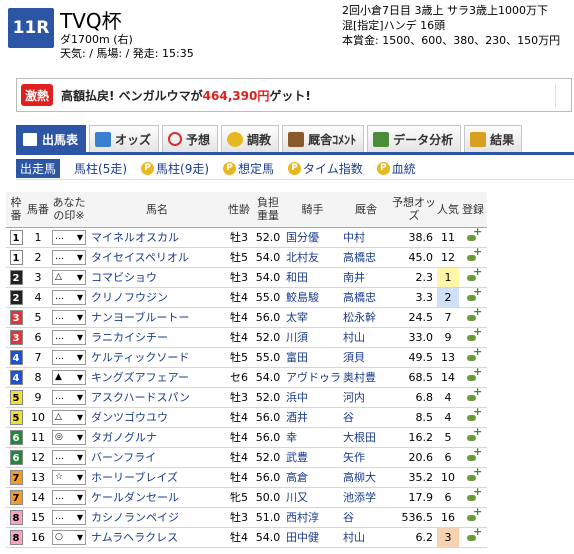  I want to click on horse-name-link: タイセイスペリオル, so click(157, 257).